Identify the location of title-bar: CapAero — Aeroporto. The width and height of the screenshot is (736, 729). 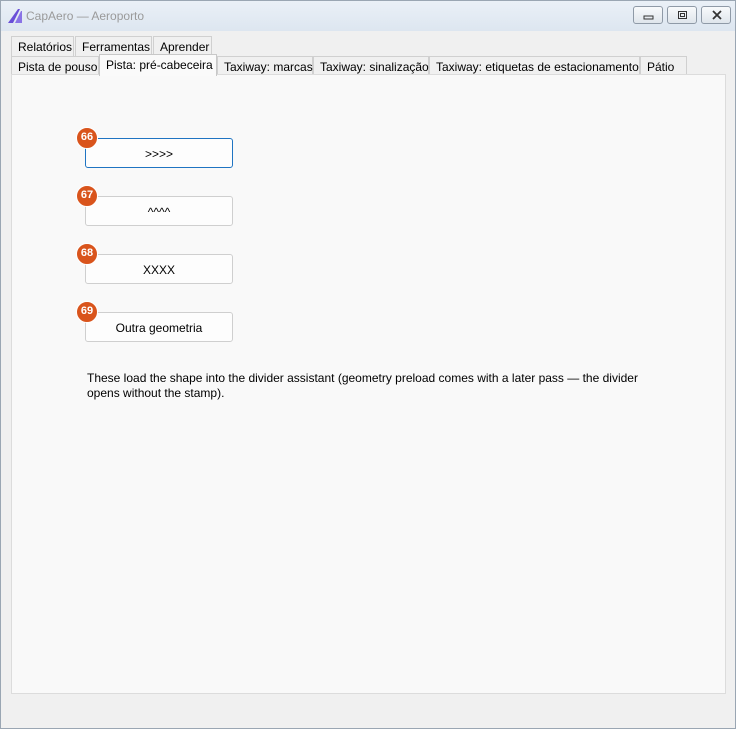
(368, 16).